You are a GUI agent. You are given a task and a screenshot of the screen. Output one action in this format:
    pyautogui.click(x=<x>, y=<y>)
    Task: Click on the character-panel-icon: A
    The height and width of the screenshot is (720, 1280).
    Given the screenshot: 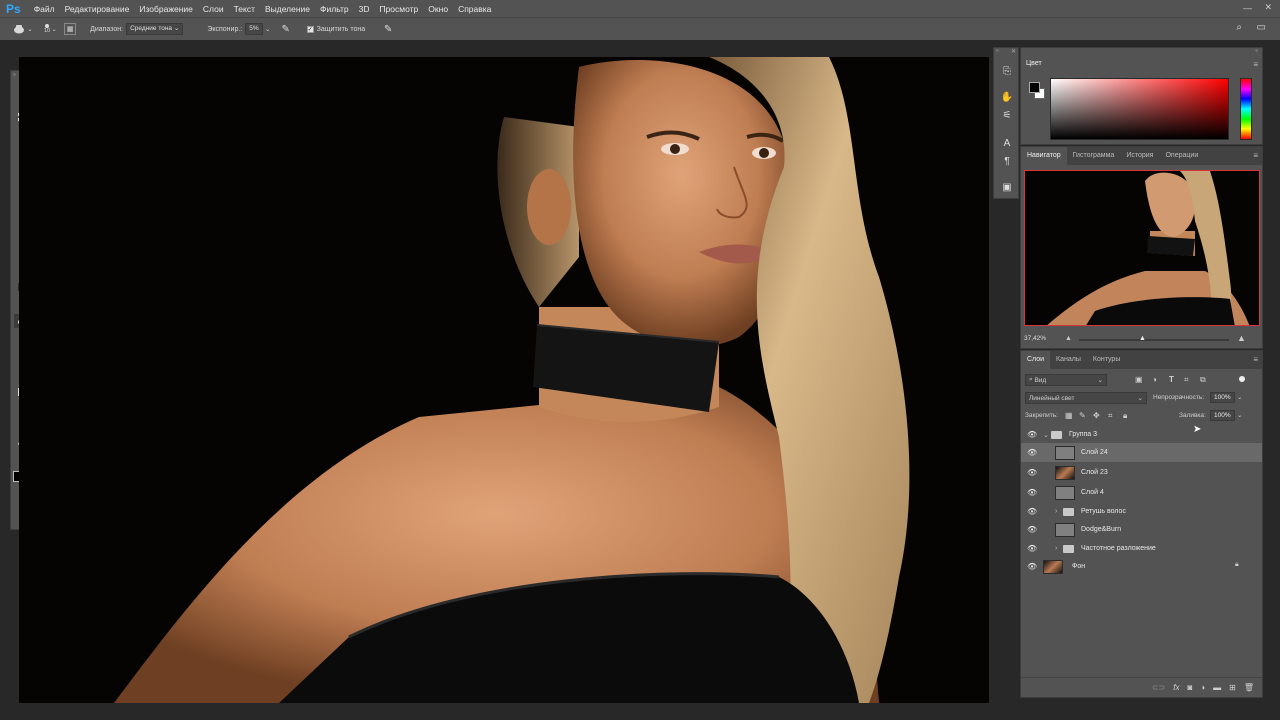 What is the action you would take?
    pyautogui.click(x=1007, y=143)
    